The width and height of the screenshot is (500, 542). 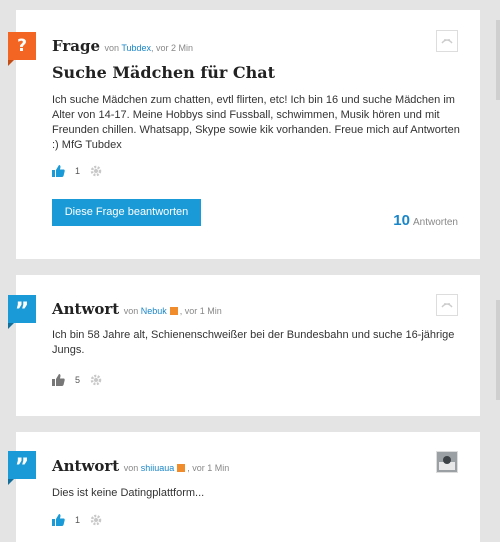 I want to click on vote-bar: 5, so click(x=77, y=380).